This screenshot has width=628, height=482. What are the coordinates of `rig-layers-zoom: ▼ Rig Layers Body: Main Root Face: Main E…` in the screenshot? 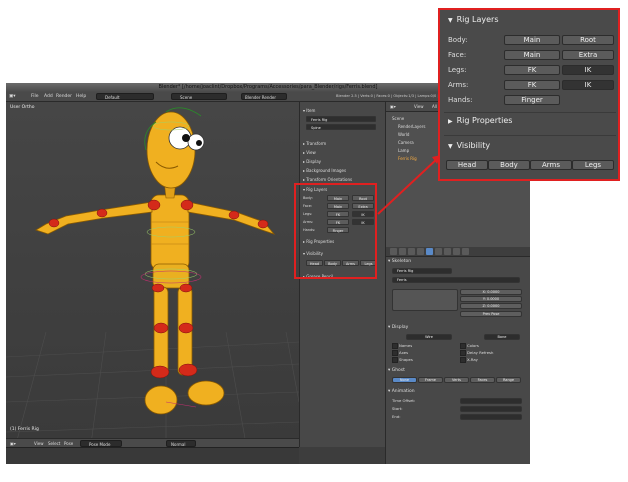 It's located at (529, 94).